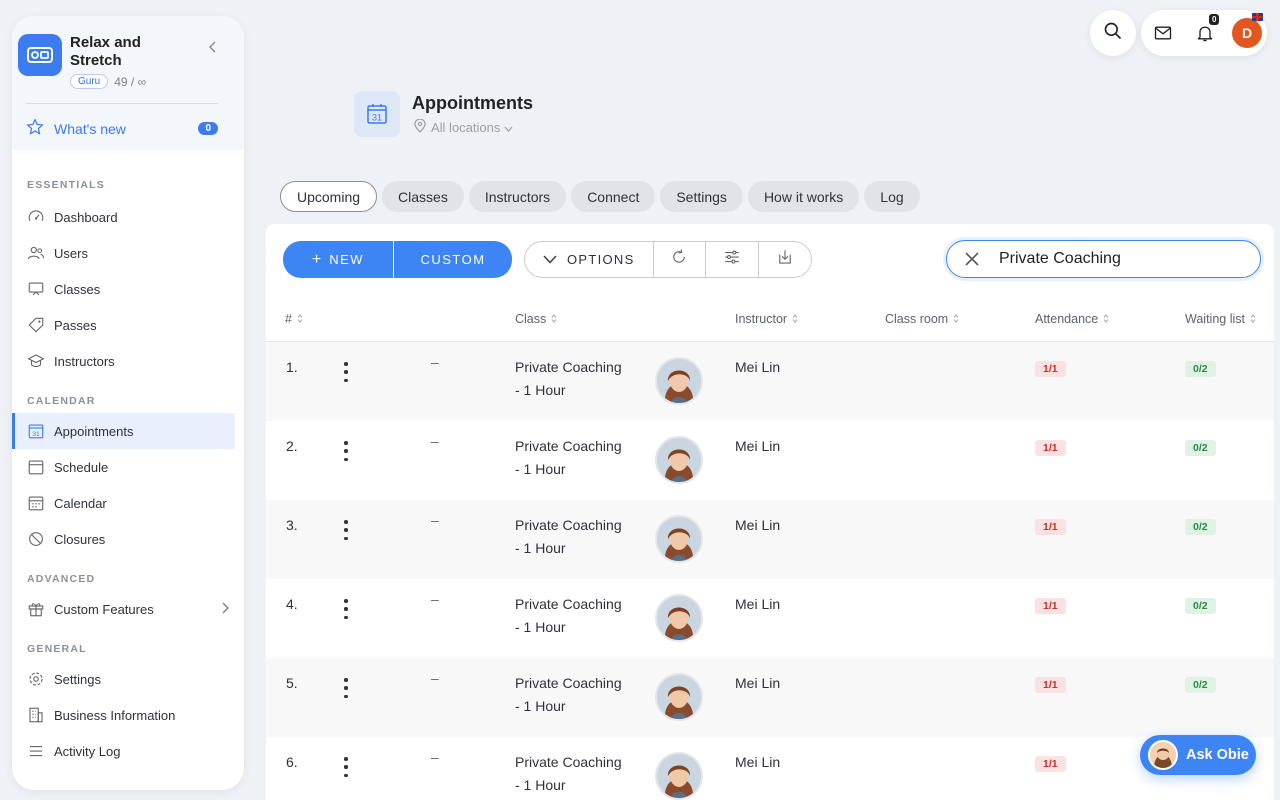 The height and width of the screenshot is (800, 1280). I want to click on instructor-avatar, so click(679, 460).